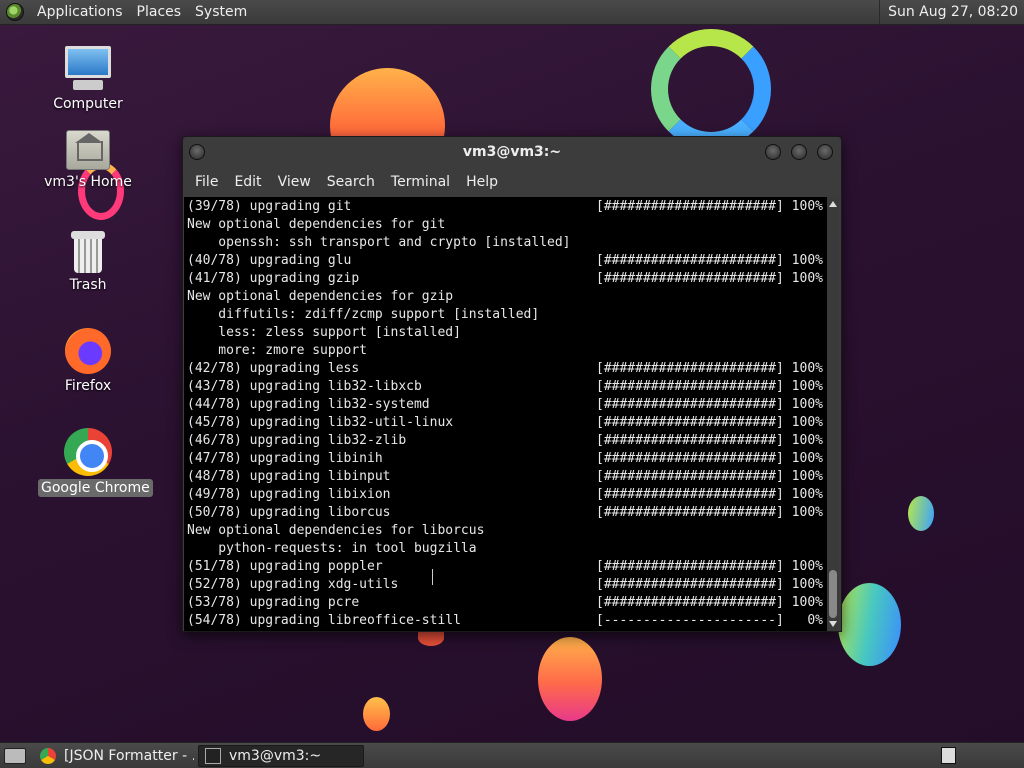 This screenshot has width=1024, height=768. I want to click on firefox-icon, so click(88, 351).